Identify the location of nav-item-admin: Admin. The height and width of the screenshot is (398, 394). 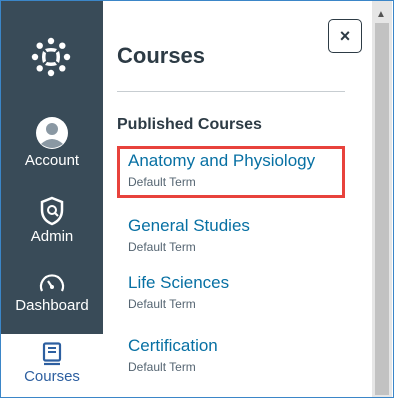
(52, 220).